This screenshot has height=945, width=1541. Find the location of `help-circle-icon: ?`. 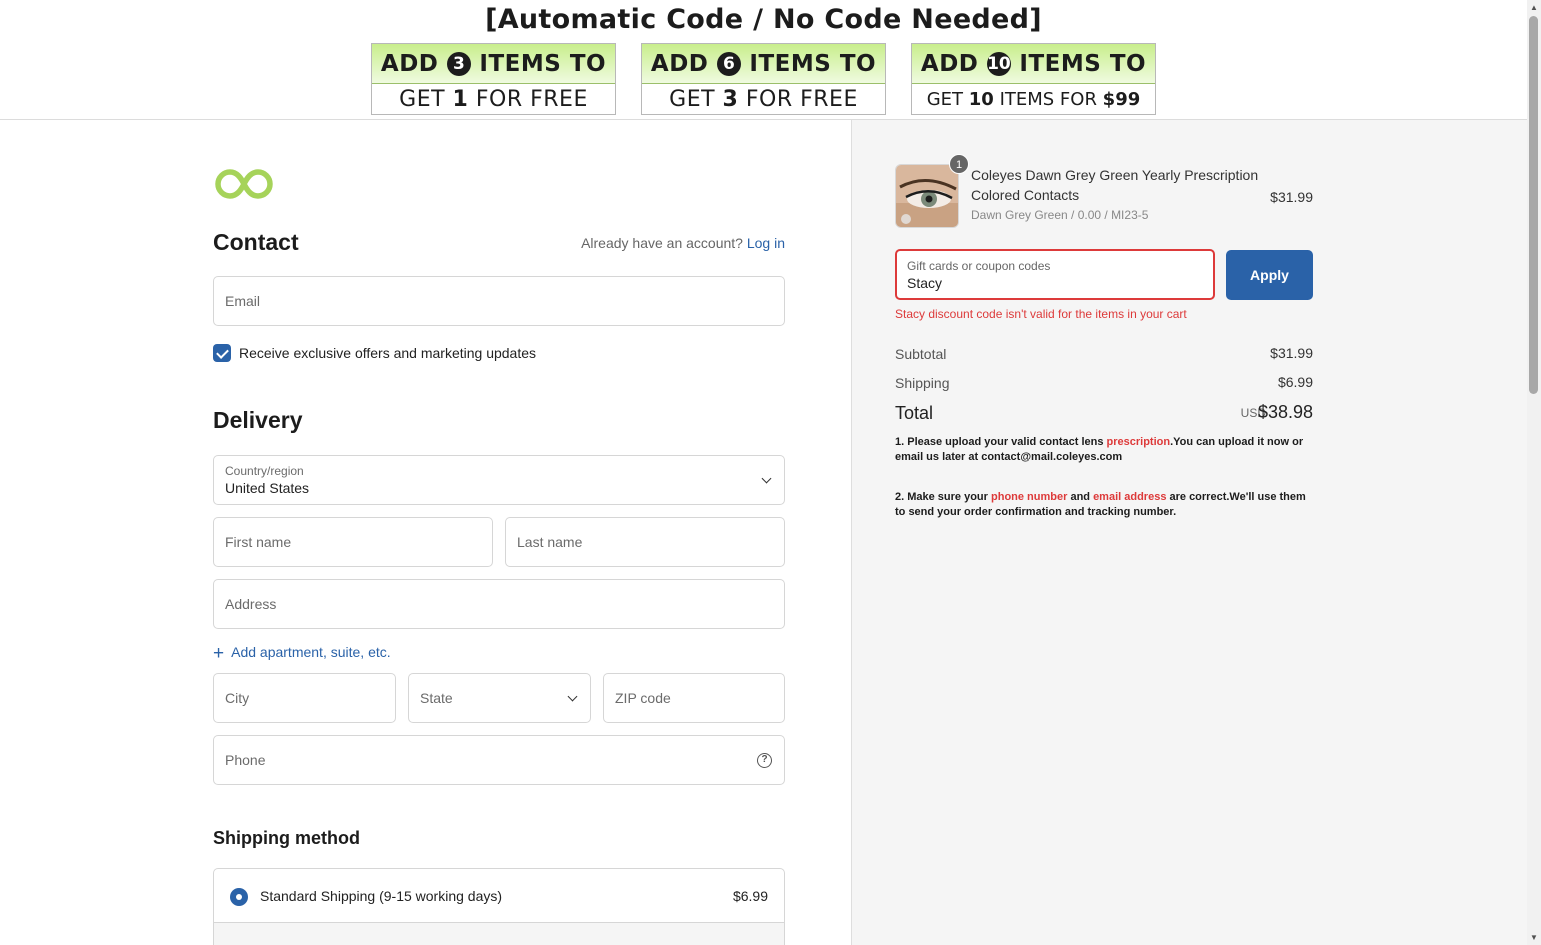

help-circle-icon: ? is located at coordinates (764, 760).